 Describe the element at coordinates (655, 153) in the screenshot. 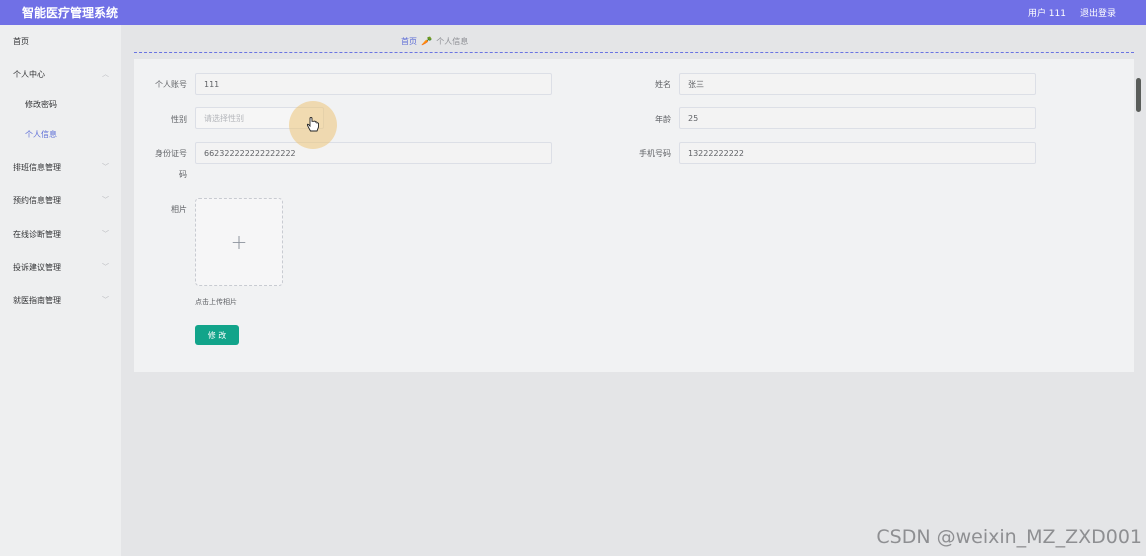

I see `phone-label: 手机号码` at that location.